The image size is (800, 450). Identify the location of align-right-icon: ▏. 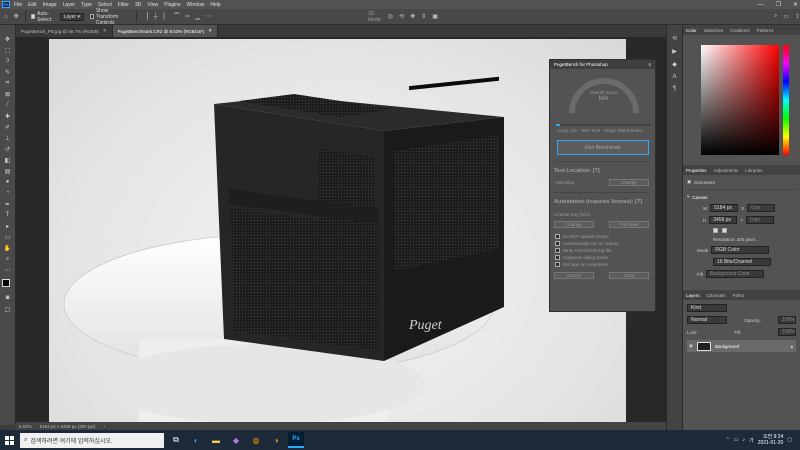
(166, 16).